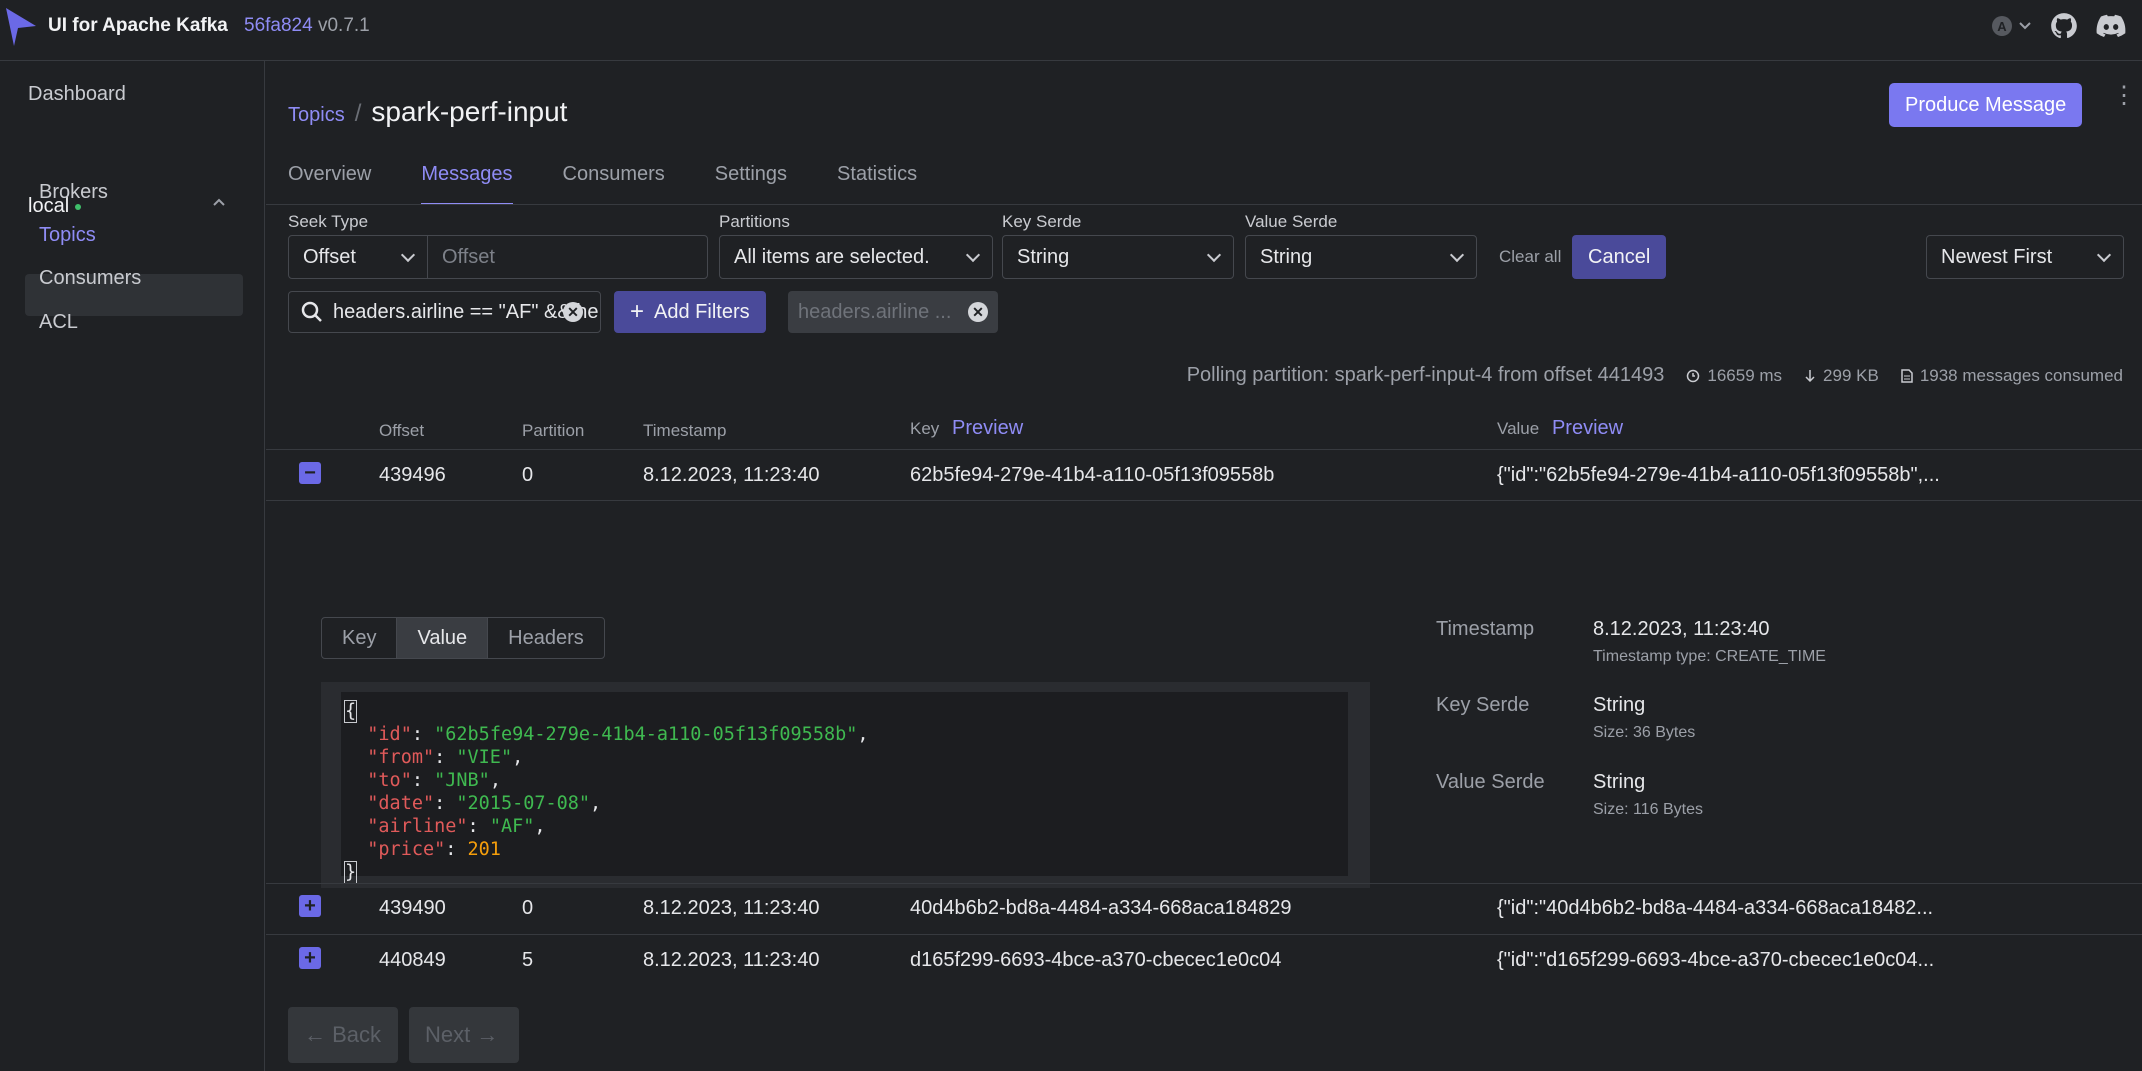  What do you see at coordinates (528, 475) in the screenshot?
I see `row1-partition: 0` at bounding box center [528, 475].